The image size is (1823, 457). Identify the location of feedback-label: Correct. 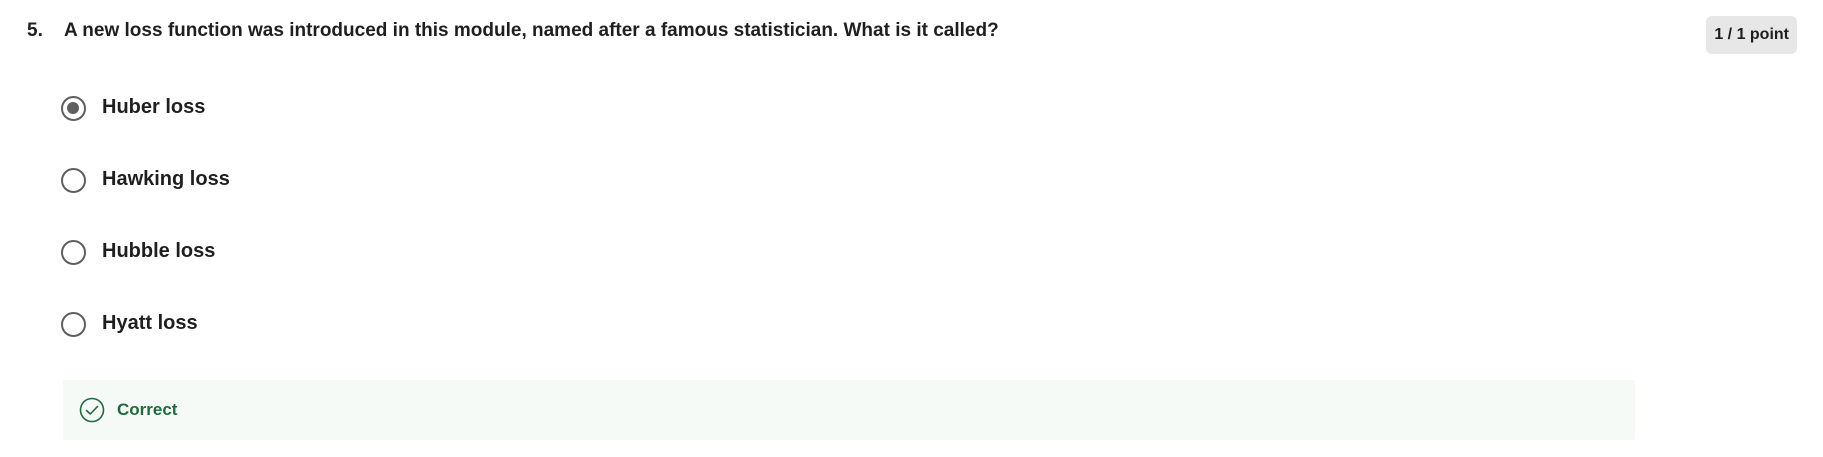
(147, 409).